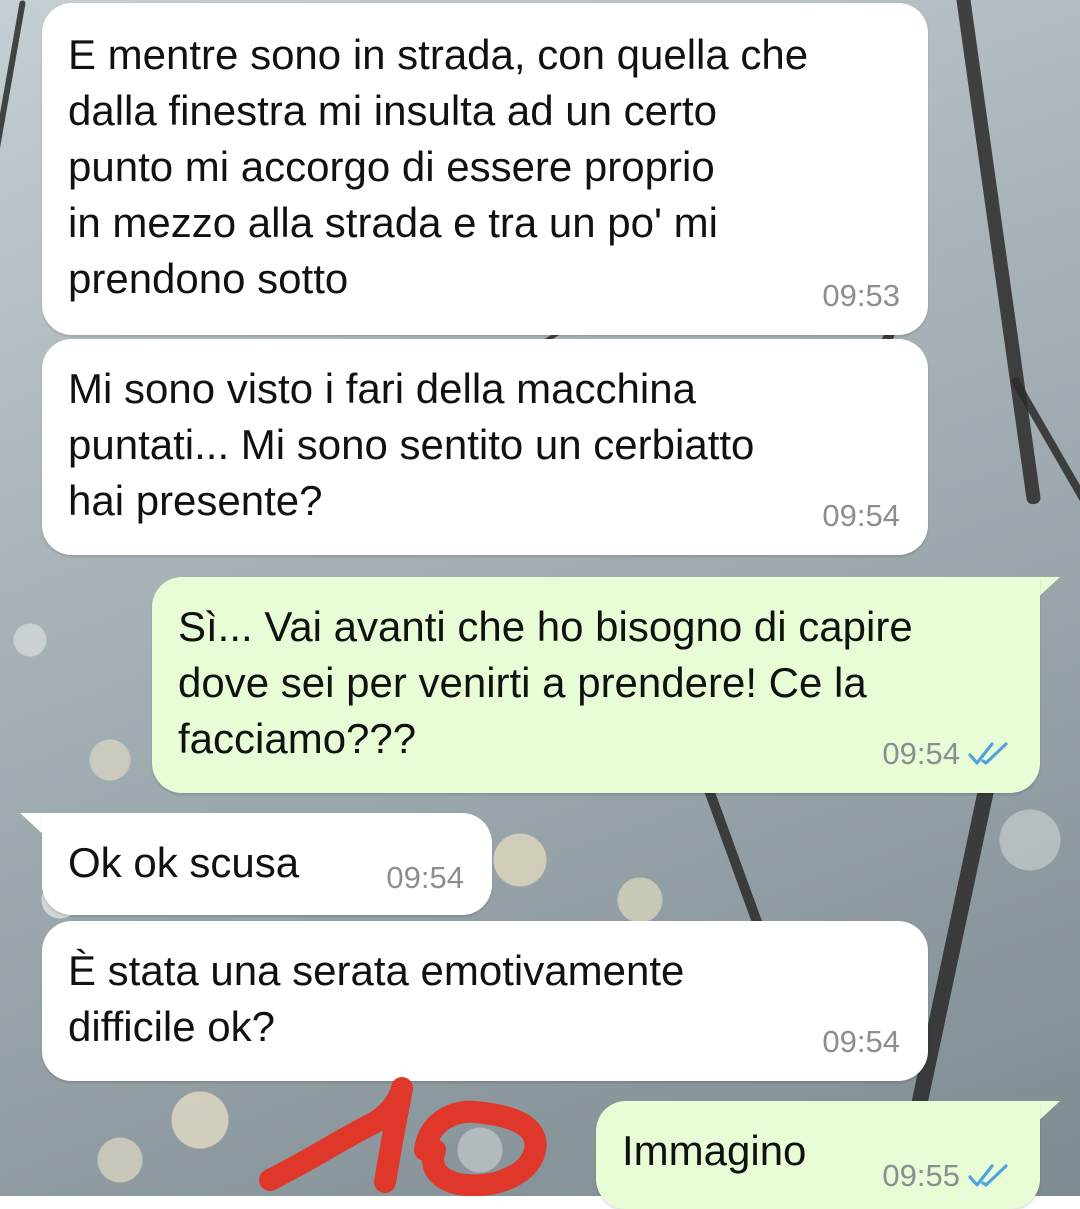  I want to click on message-time: 09:55, so click(921, 1175).